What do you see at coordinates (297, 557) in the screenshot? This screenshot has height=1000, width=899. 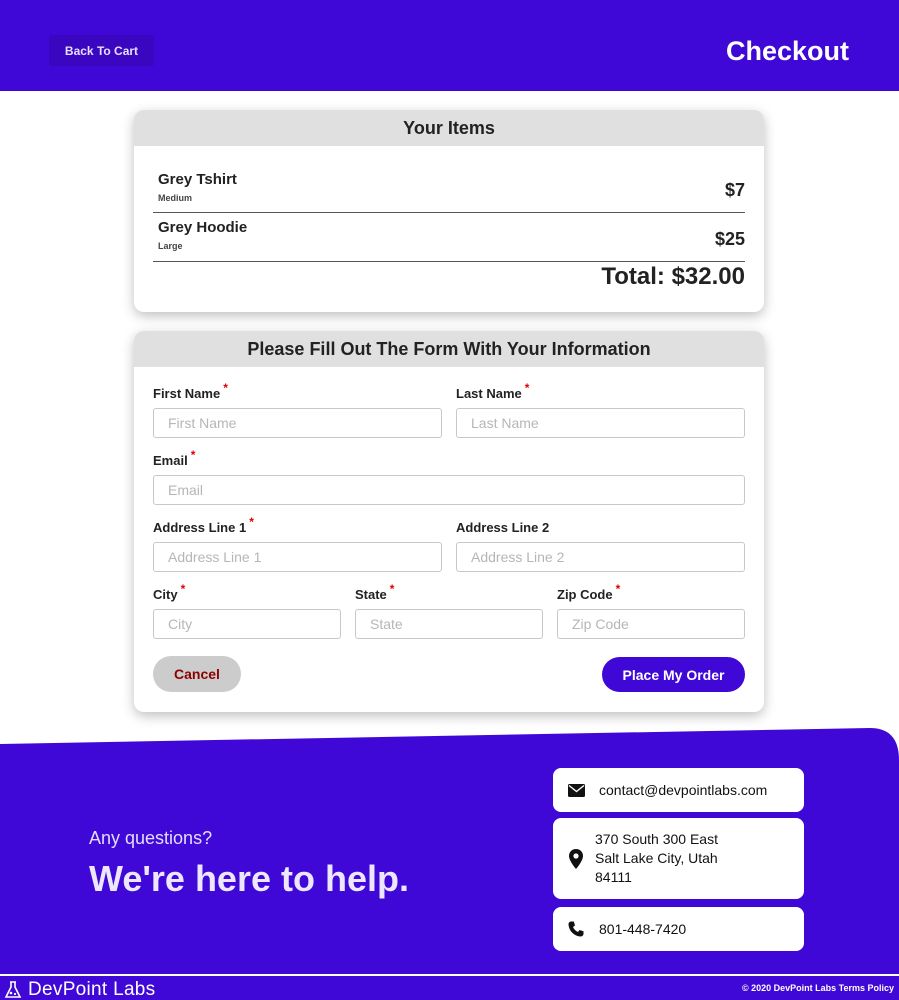 I see `address-line-1-input` at bounding box center [297, 557].